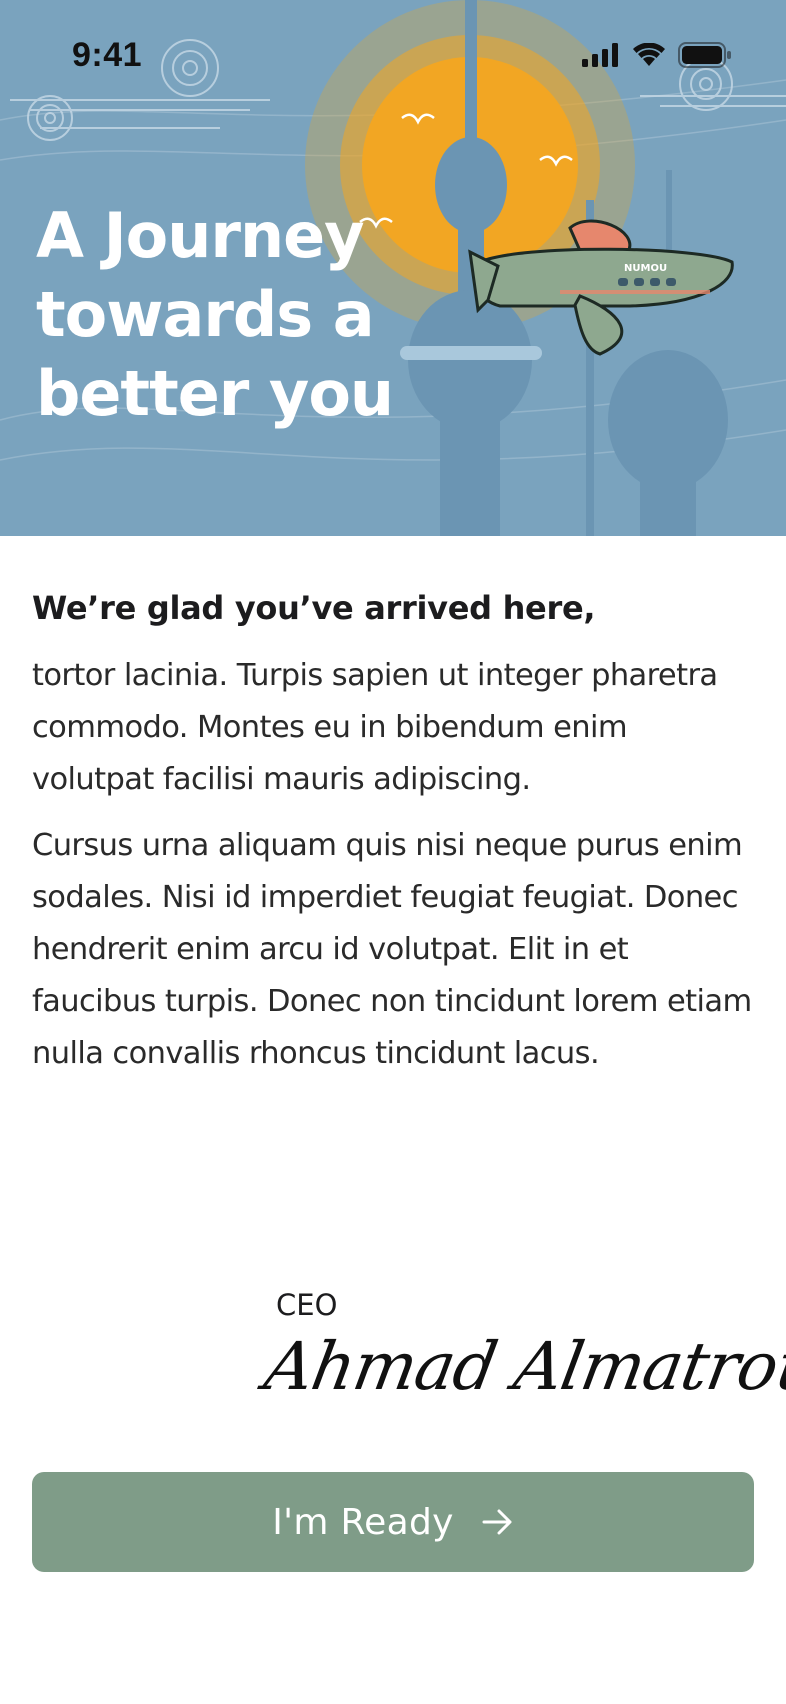 The image size is (786, 1704). I want to click on im-ready-label: I'm Ready, so click(363, 1522).